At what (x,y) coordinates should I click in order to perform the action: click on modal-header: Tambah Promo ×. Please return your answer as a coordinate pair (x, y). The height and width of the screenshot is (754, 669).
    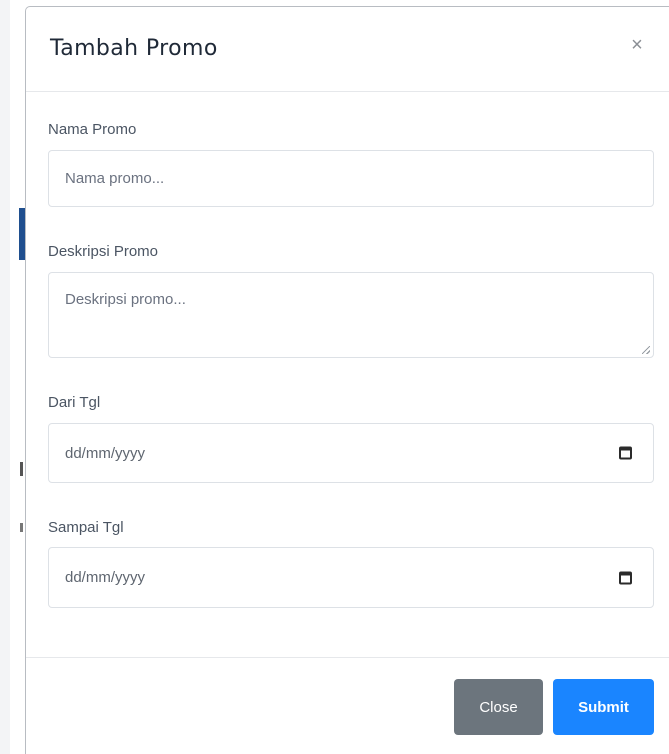
    Looking at the image, I should click on (347, 49).